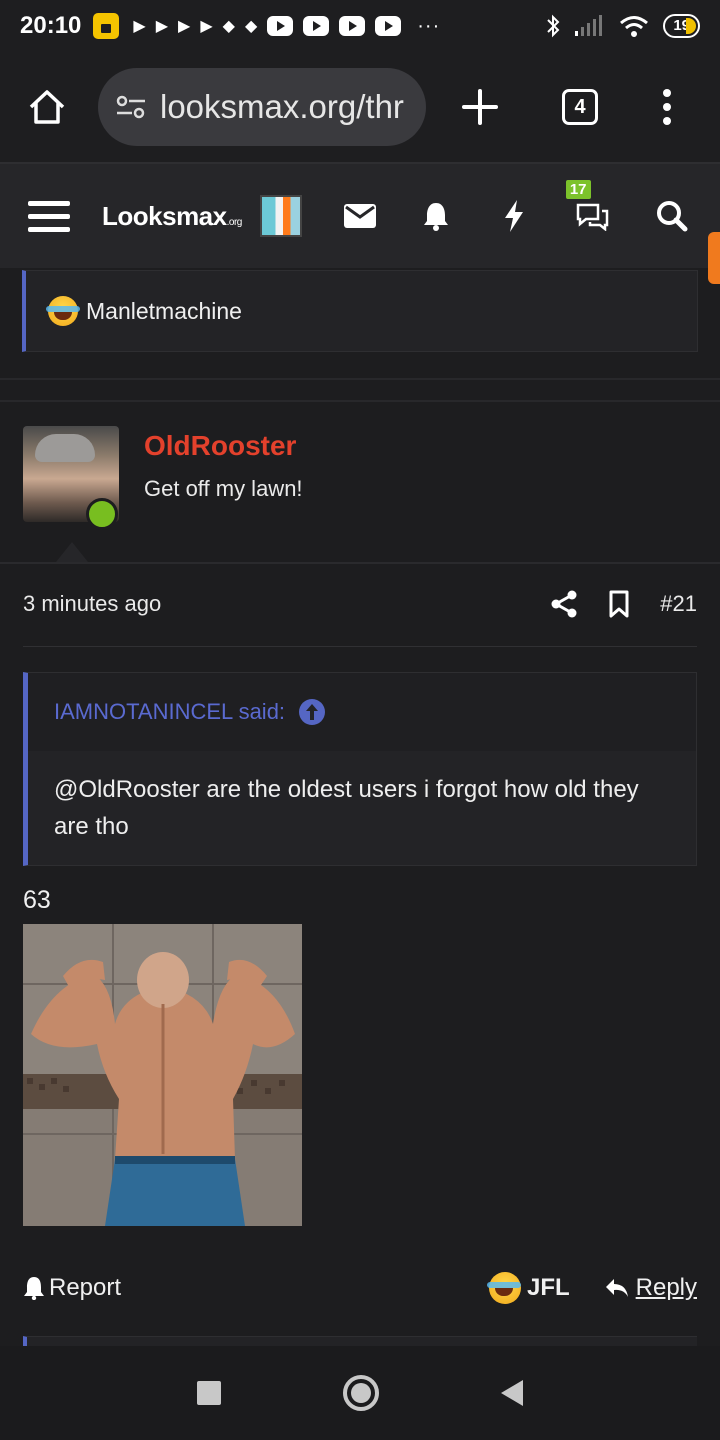  Describe the element at coordinates (169, 712) in the screenshot. I see `quote-author: IAMNOTANINCEL said:` at that location.